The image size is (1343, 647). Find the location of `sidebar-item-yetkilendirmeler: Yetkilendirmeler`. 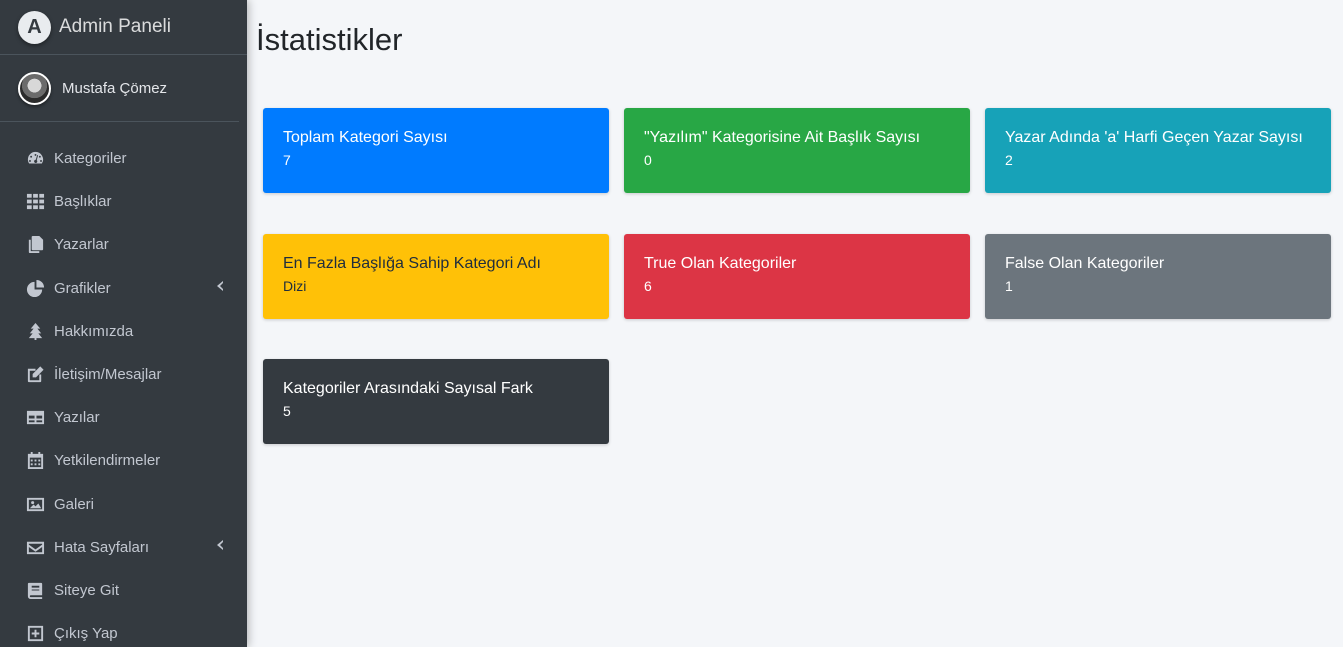

sidebar-item-yetkilendirmeler: Yetkilendirmeler is located at coordinates (123, 460).